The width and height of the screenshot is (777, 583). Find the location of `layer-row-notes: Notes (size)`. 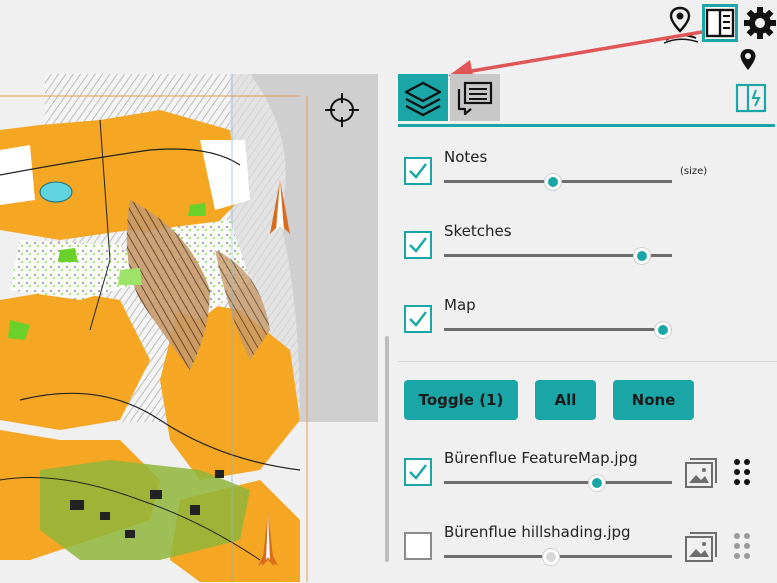

layer-row-notes: Notes (size) is located at coordinates (587, 178).